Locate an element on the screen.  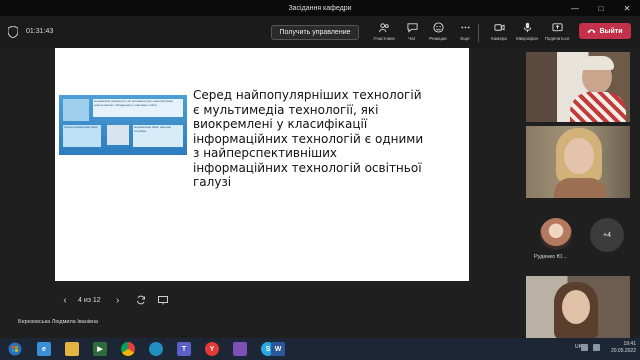
shield-icon is located at coordinates (13, 32).